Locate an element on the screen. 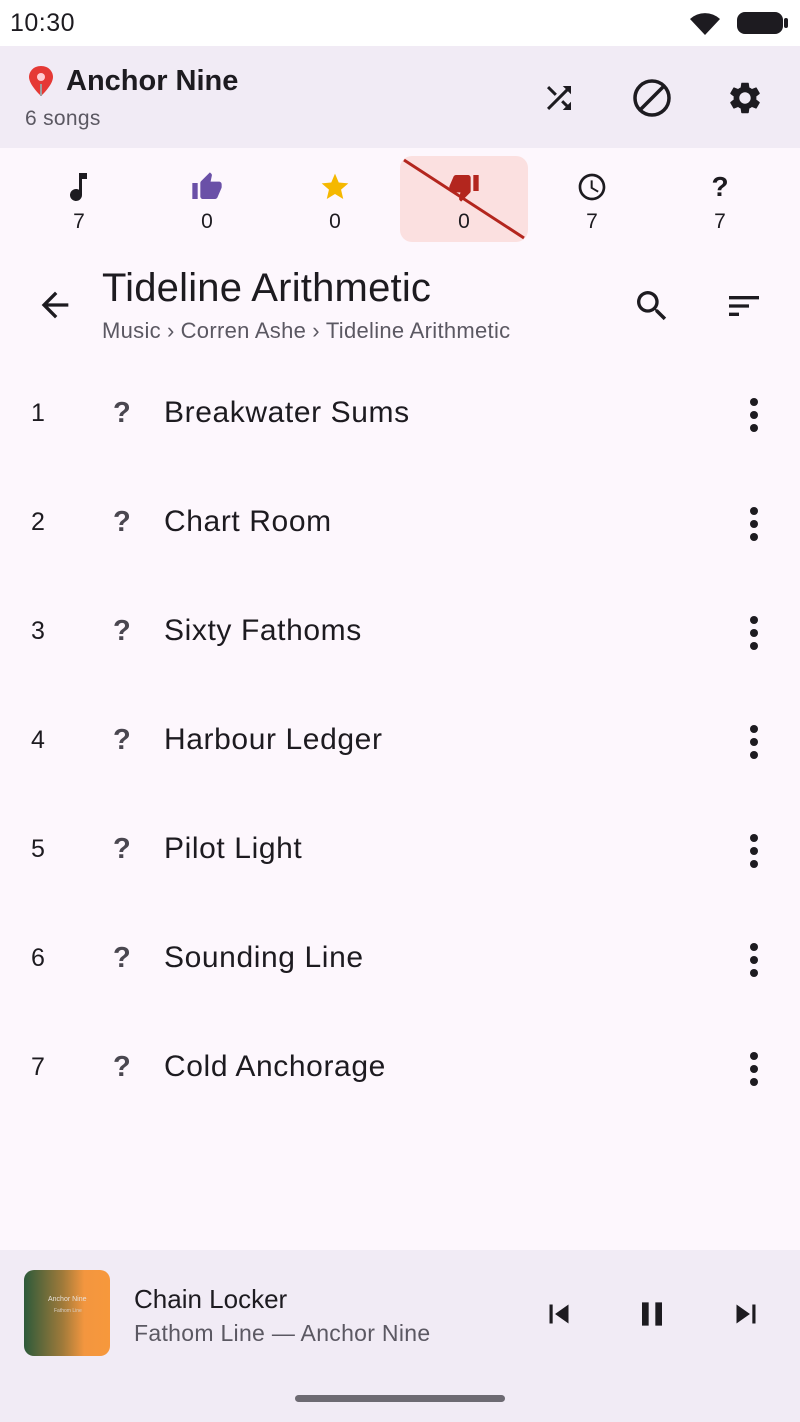 This screenshot has width=800, height=1422. sort-button is located at coordinates (744, 306).